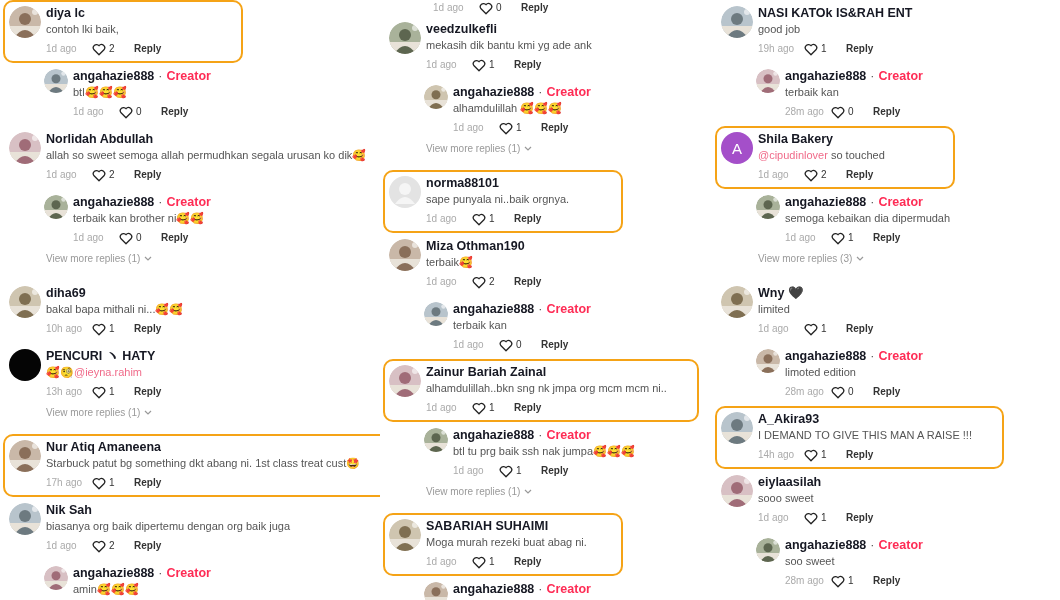 The height and width of the screenshot is (600, 1060). Describe the element at coordinates (206, 155) in the screenshot. I see `comment-text: allah so sweet semoga allah permudhkan segala urusan ko dik🥰` at that location.